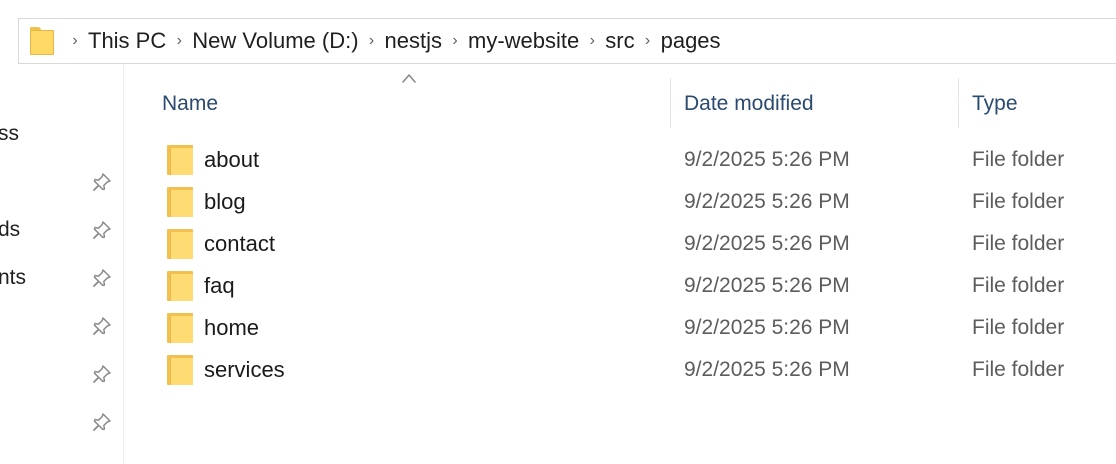  Describe the element at coordinates (10, 230) in the screenshot. I see `nav-item-downloads: ds` at that location.